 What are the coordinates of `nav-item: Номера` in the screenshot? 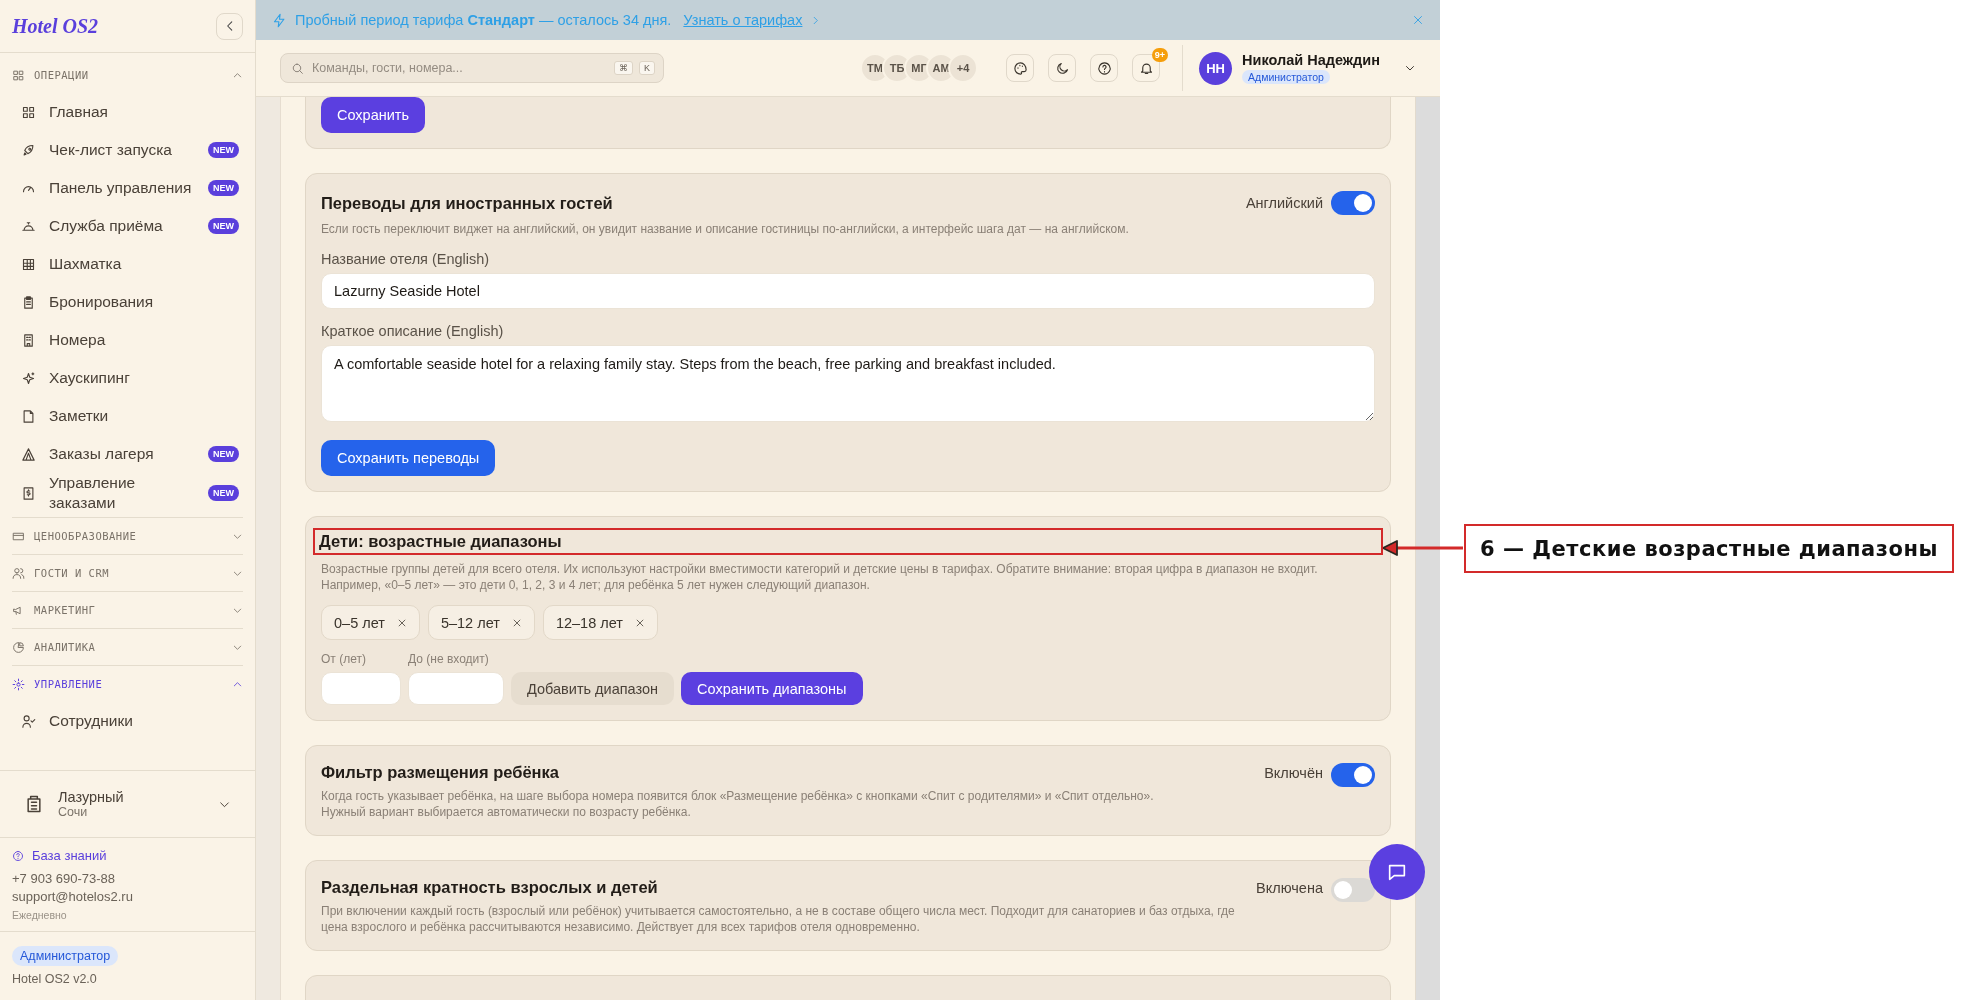 It's located at (127, 340).